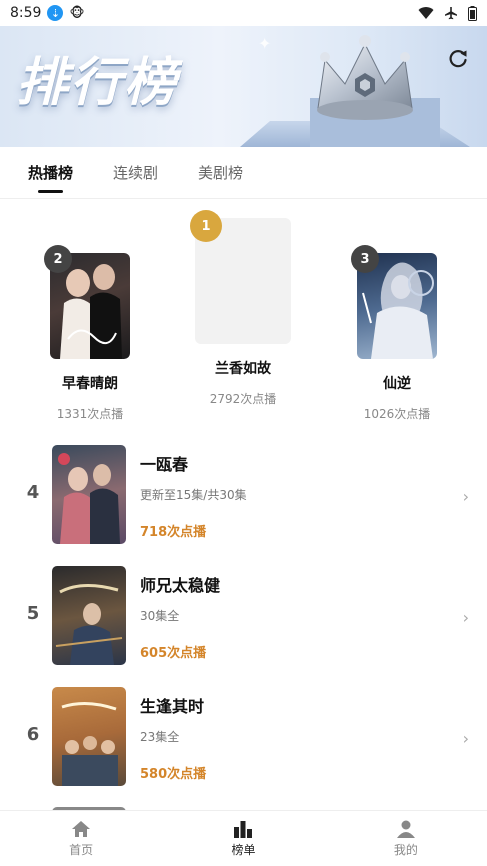 Image resolution: width=487 pixels, height=866 pixels. What do you see at coordinates (173, 532) in the screenshot?
I see `item-plays: 718次点播` at bounding box center [173, 532].